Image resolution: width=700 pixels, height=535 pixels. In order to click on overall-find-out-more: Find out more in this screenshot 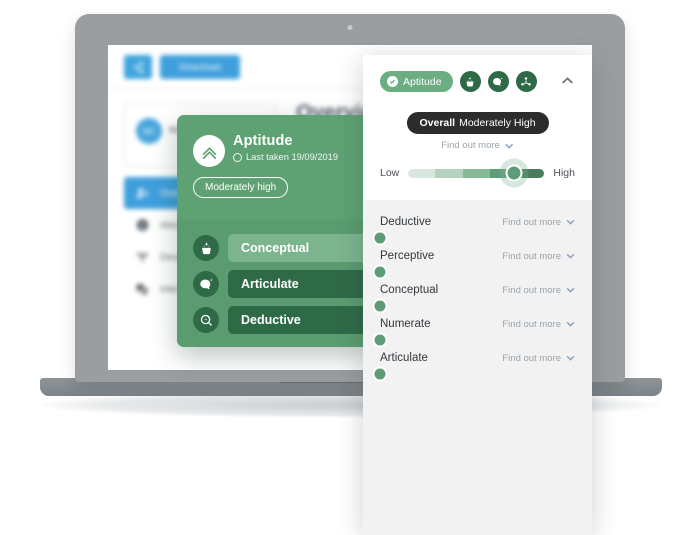, I will do `click(477, 145)`.